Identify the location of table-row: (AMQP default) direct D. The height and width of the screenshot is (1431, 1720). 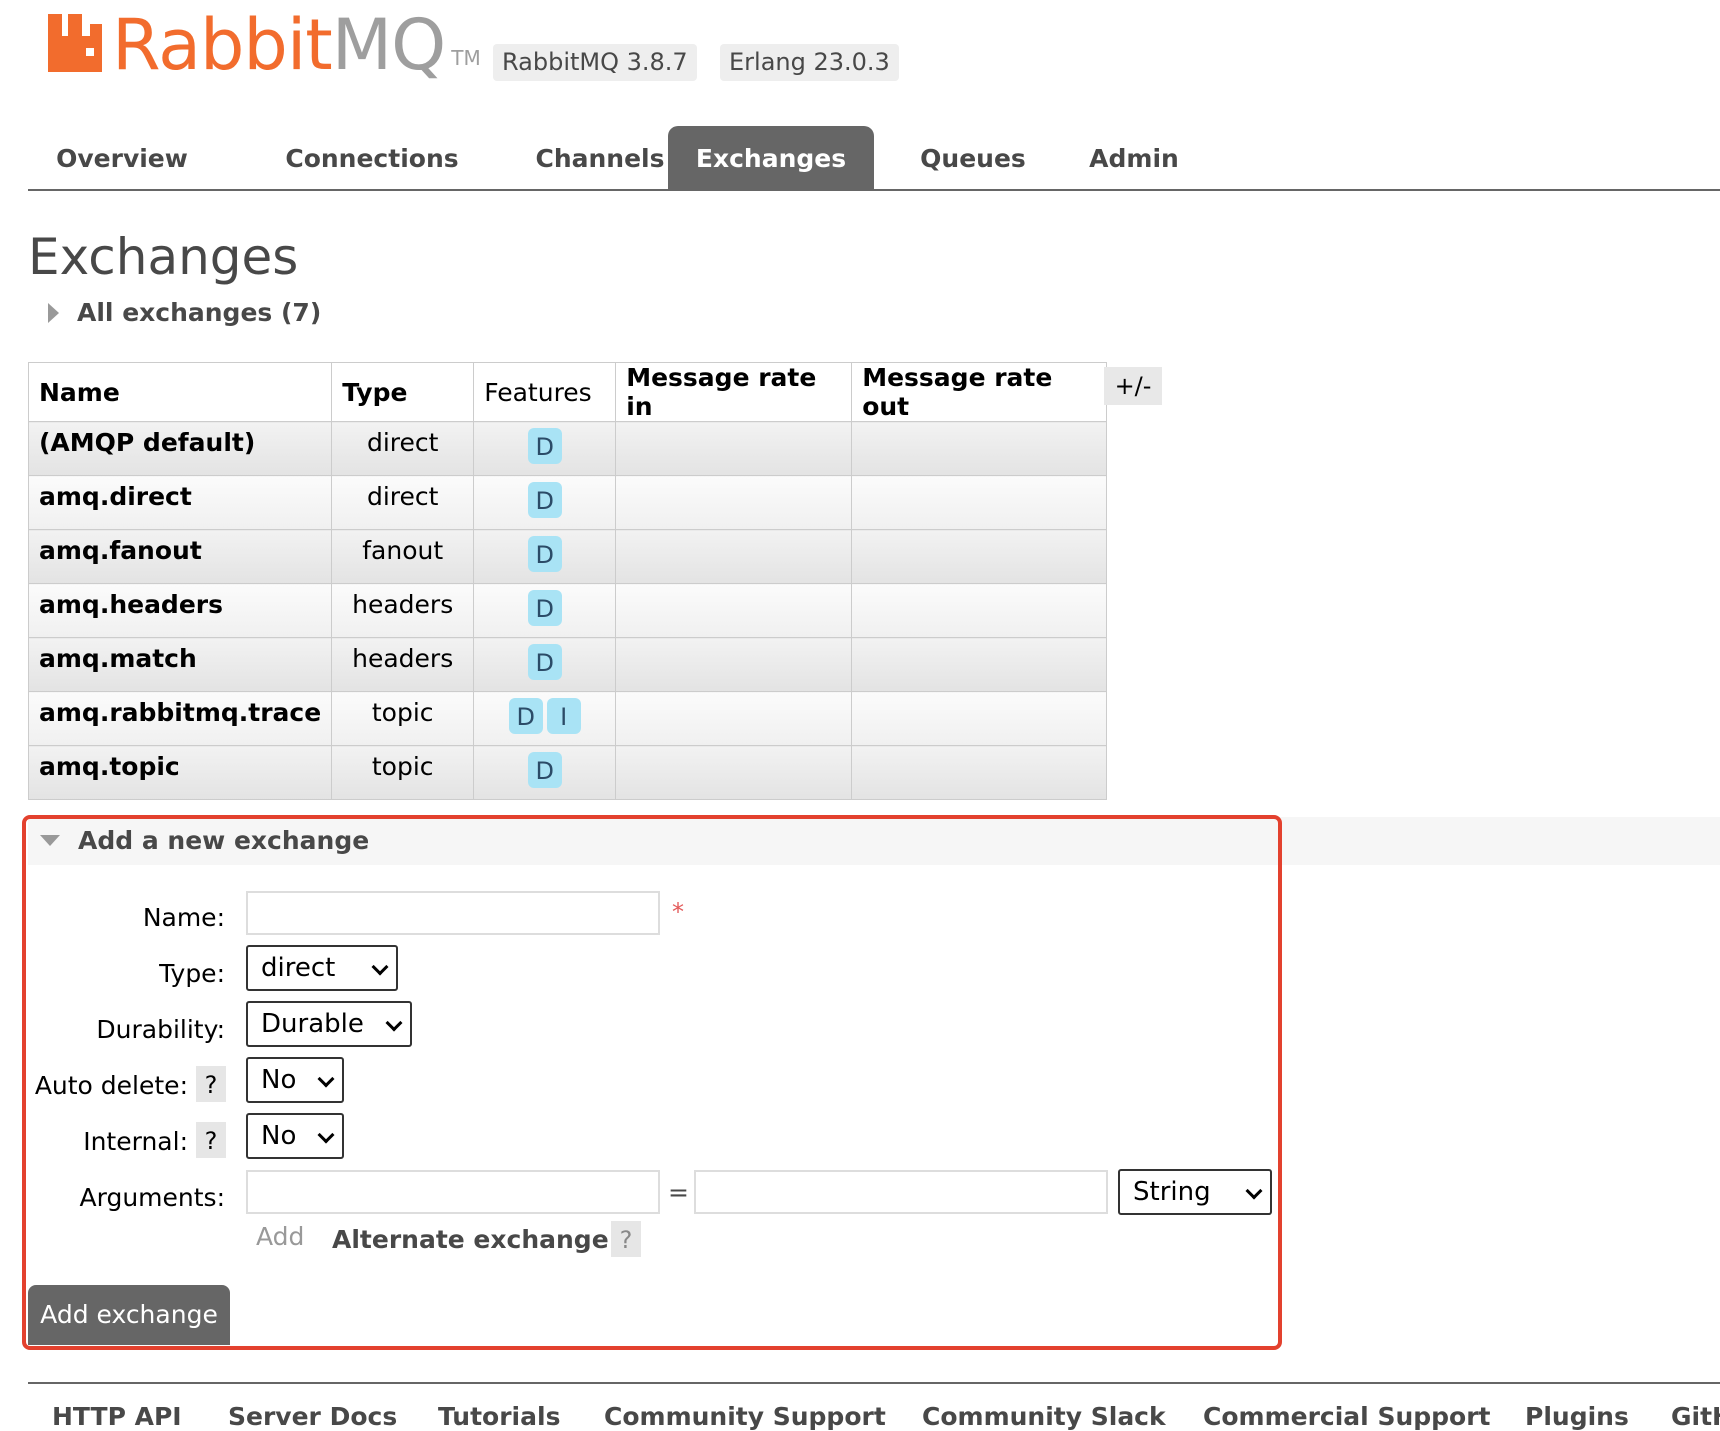
(567, 448).